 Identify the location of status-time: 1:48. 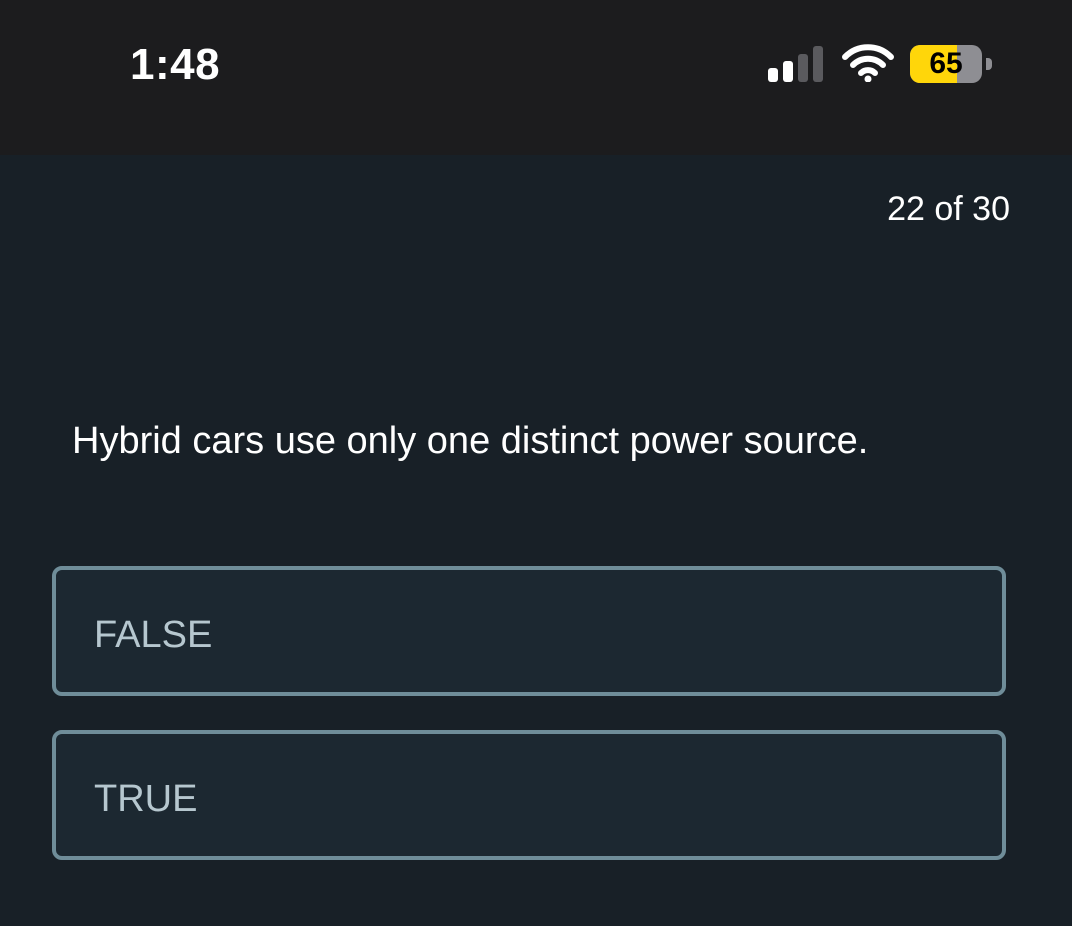
(175, 64).